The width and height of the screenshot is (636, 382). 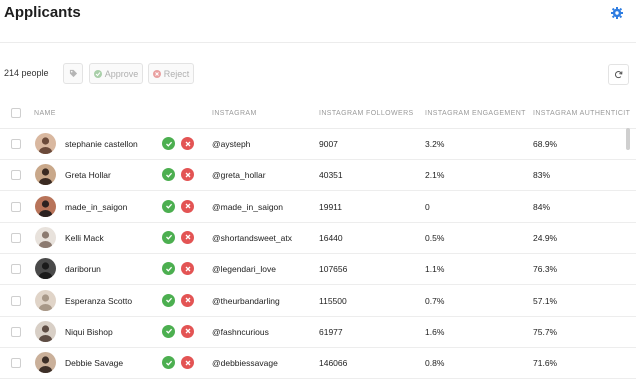 I want to click on instagram-handle: @legendari_love, so click(x=244, y=269).